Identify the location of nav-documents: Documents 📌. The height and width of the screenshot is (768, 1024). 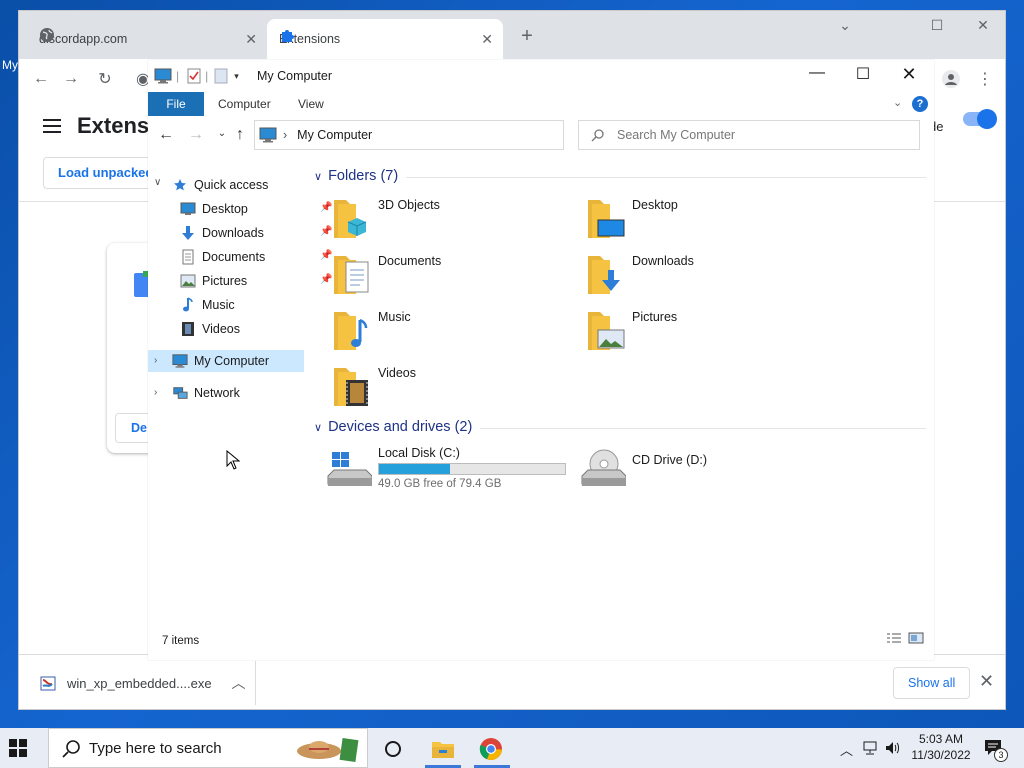
(256, 257).